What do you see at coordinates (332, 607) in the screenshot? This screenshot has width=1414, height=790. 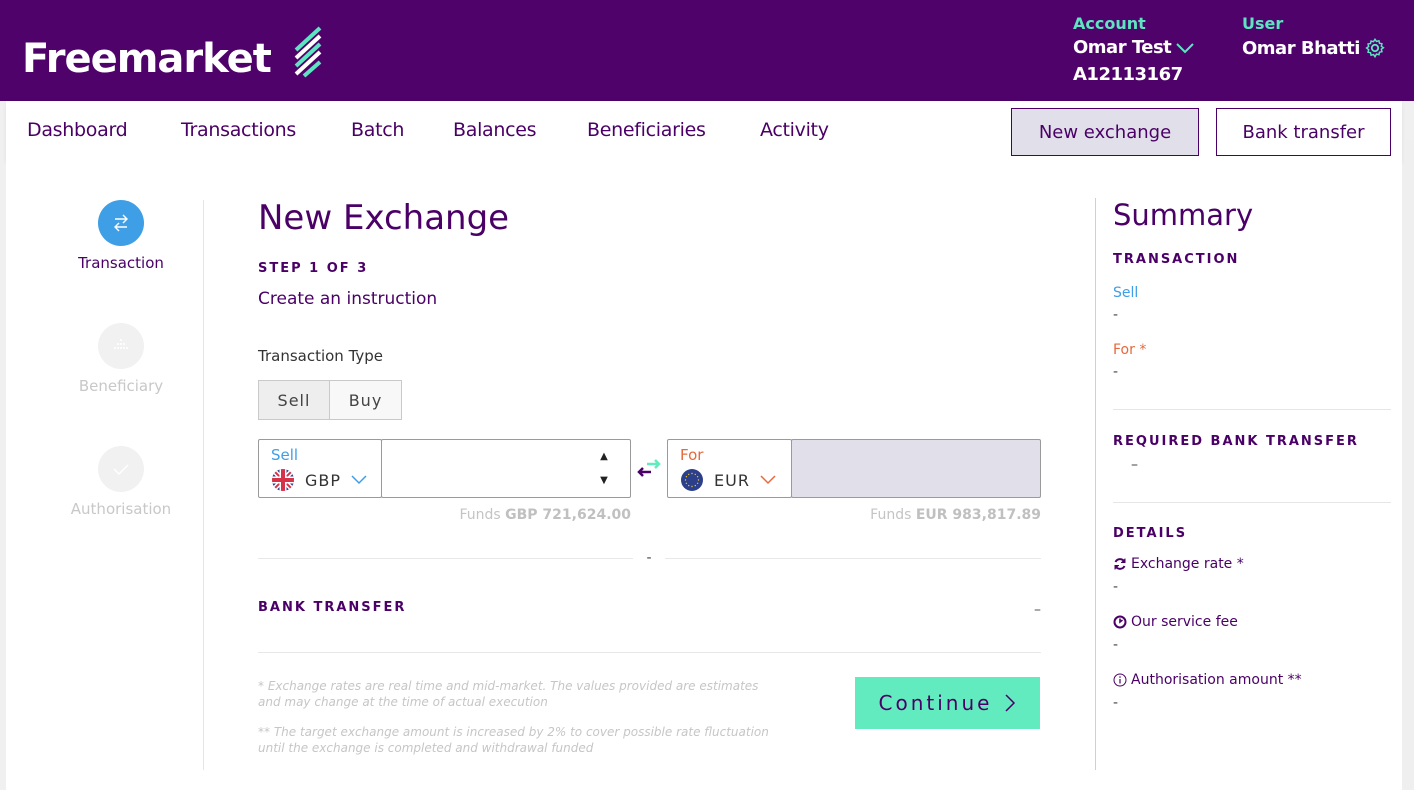 I see `bank-transfer-heading: BANK TRANSFER` at bounding box center [332, 607].